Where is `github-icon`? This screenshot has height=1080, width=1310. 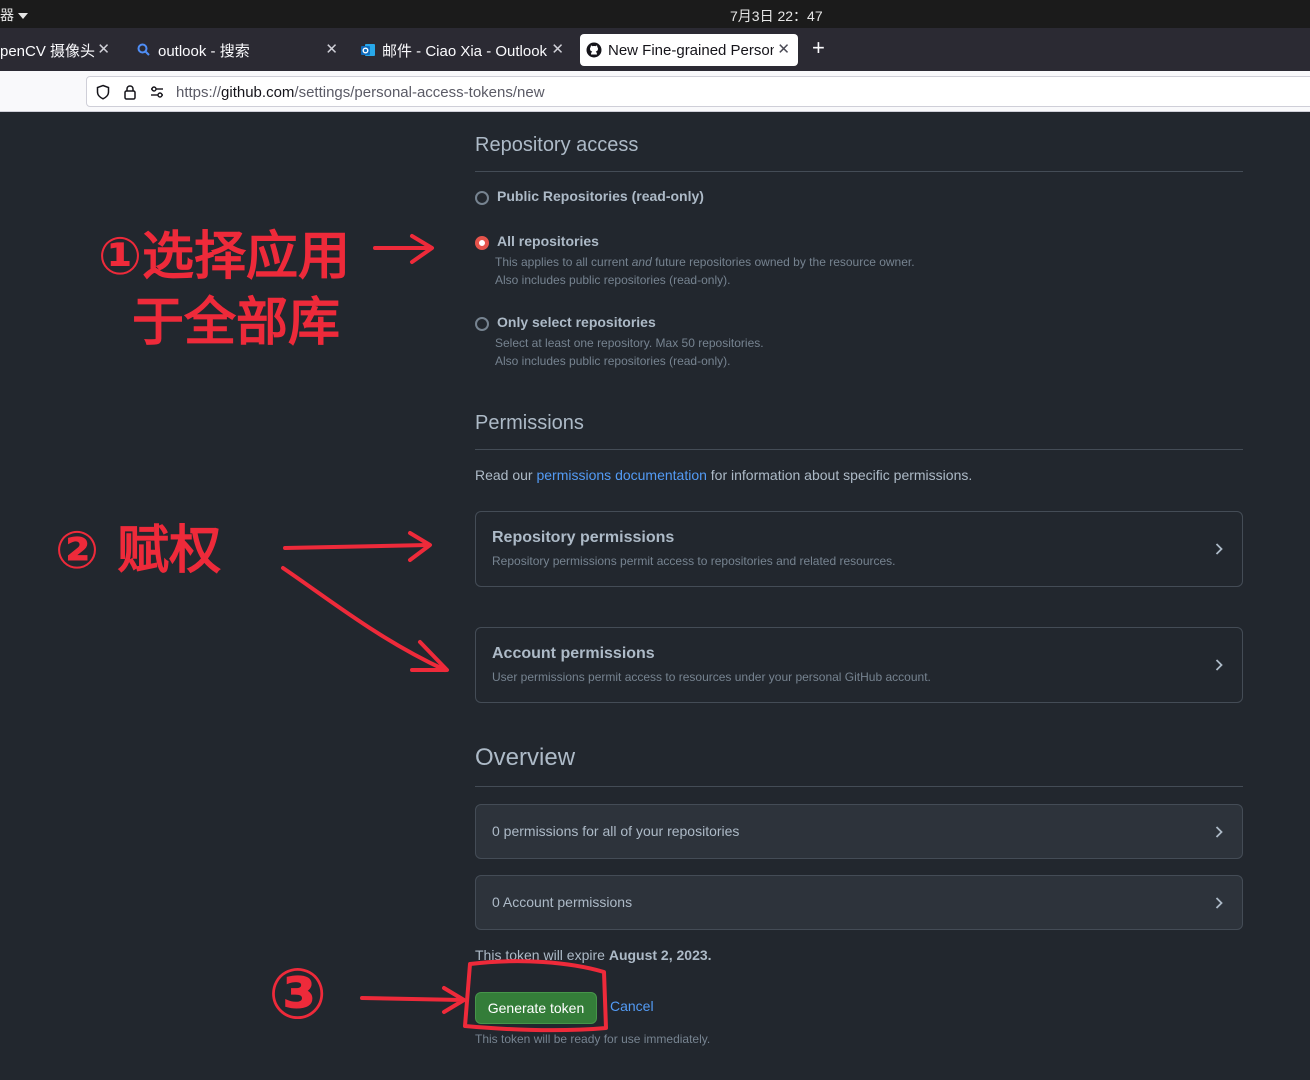 github-icon is located at coordinates (594, 50).